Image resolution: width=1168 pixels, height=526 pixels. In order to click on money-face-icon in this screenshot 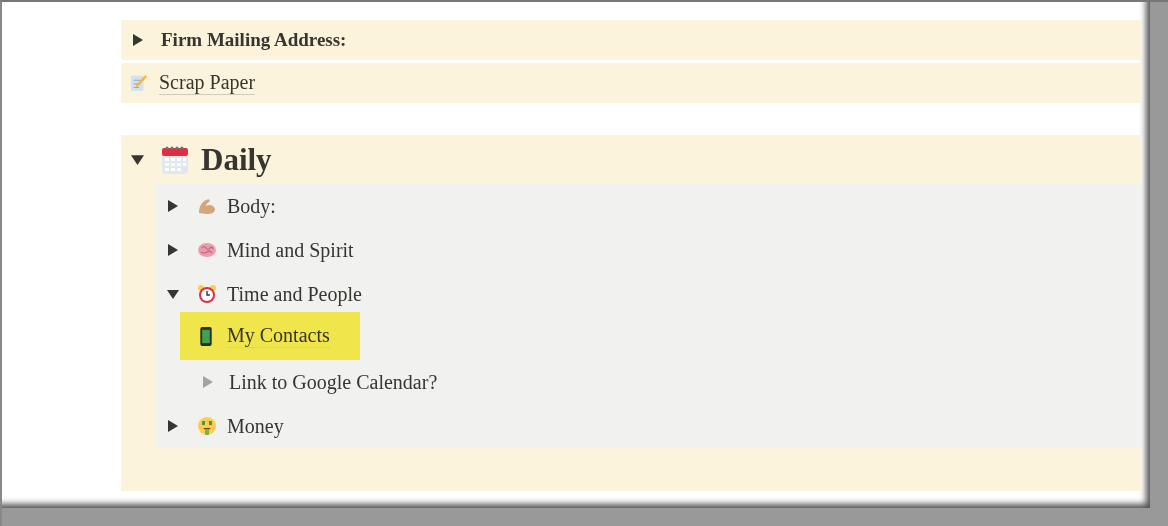, I will do `click(207, 426)`.